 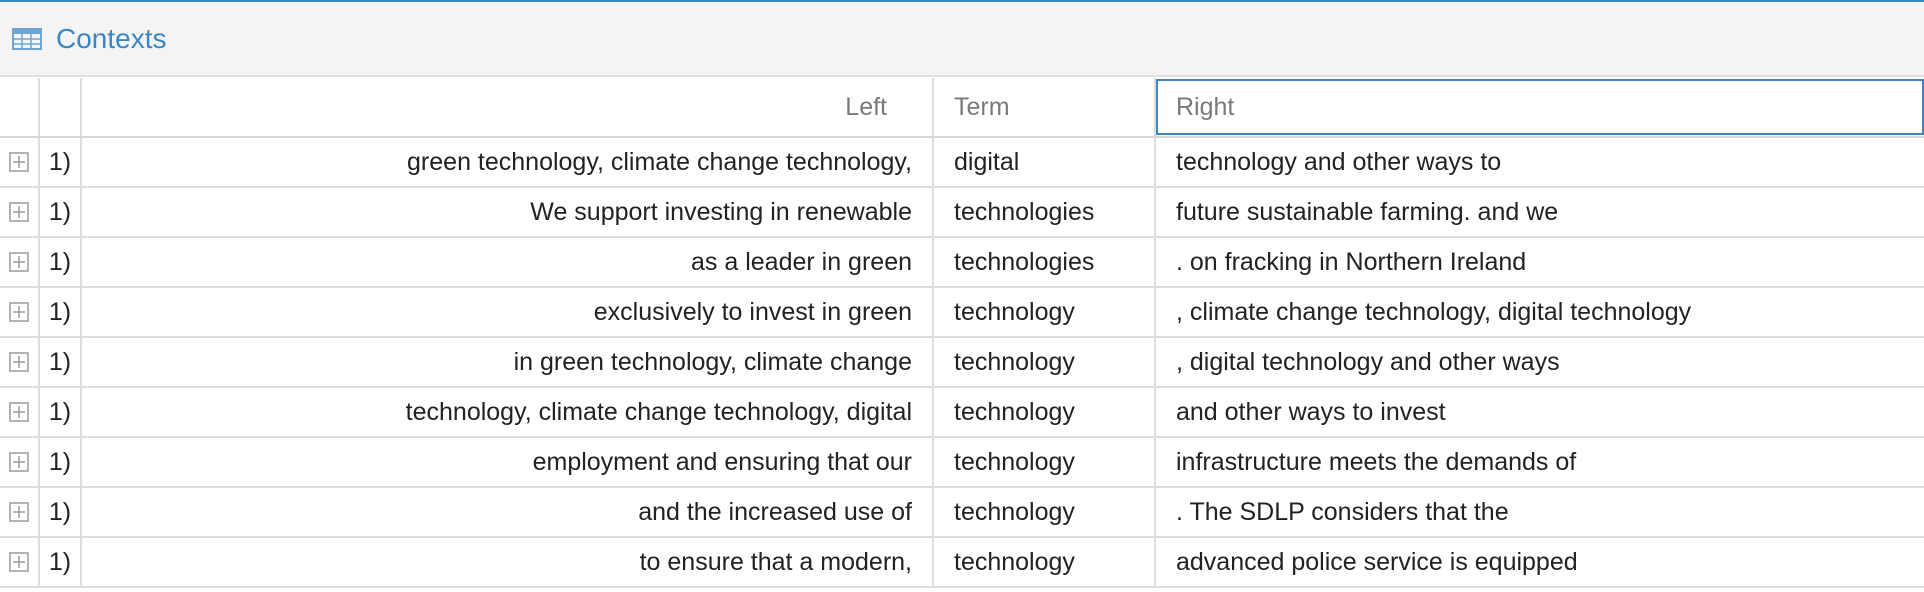 I want to click on right-context: . on fracking in Northern Ireland, so click(x=1351, y=261).